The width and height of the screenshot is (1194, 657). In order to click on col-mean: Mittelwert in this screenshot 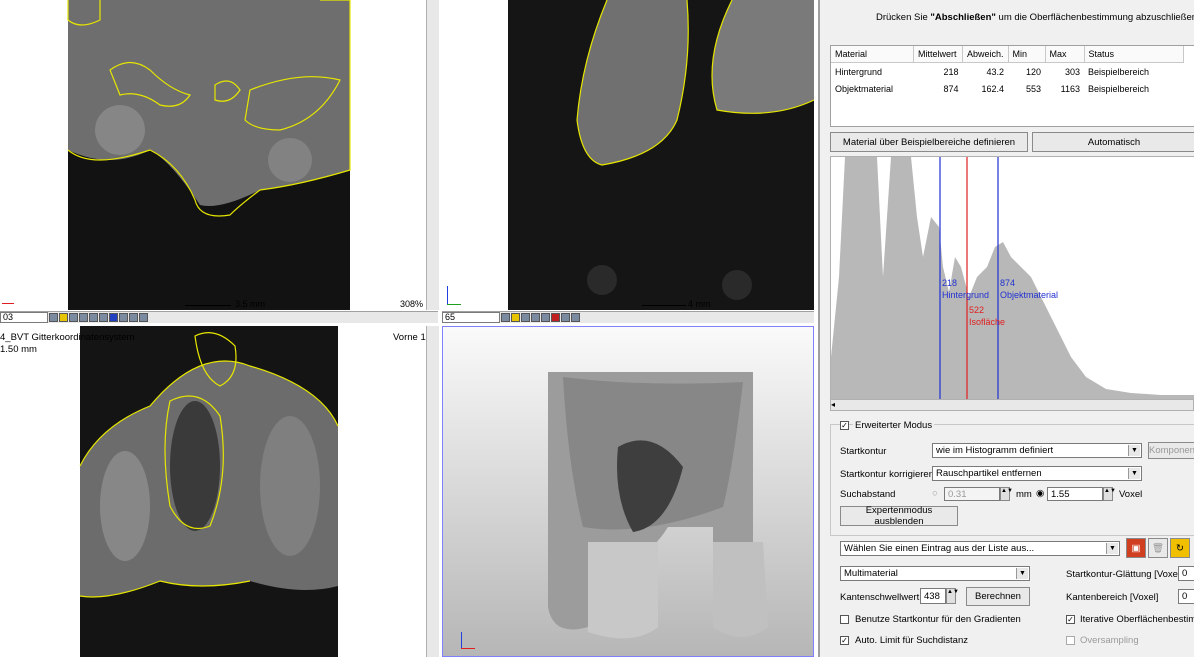, I will do `click(938, 54)`.